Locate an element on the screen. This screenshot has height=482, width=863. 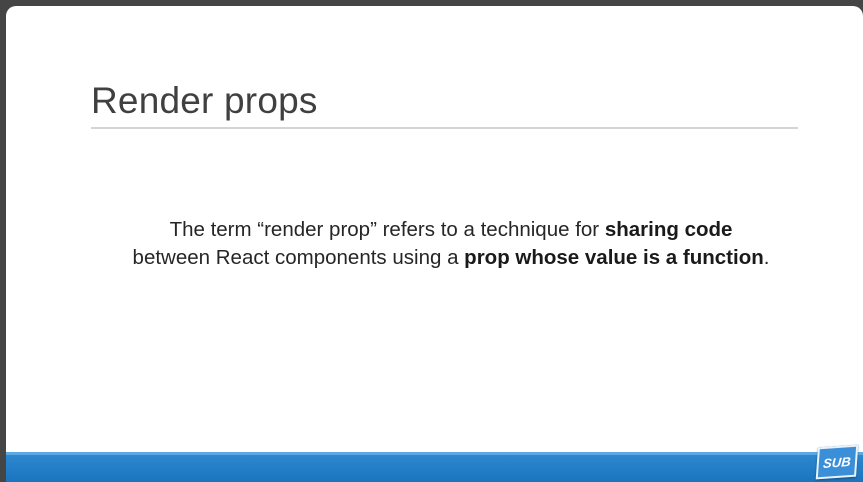
body-text-bold-prop-function: prop whose value is a function is located at coordinates (614, 257).